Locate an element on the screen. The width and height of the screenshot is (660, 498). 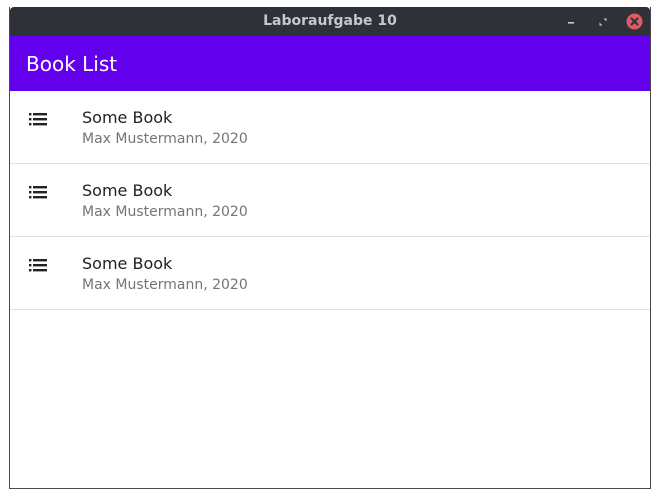
window-title: Laboraufgabe 10 is located at coordinates (330, 21).